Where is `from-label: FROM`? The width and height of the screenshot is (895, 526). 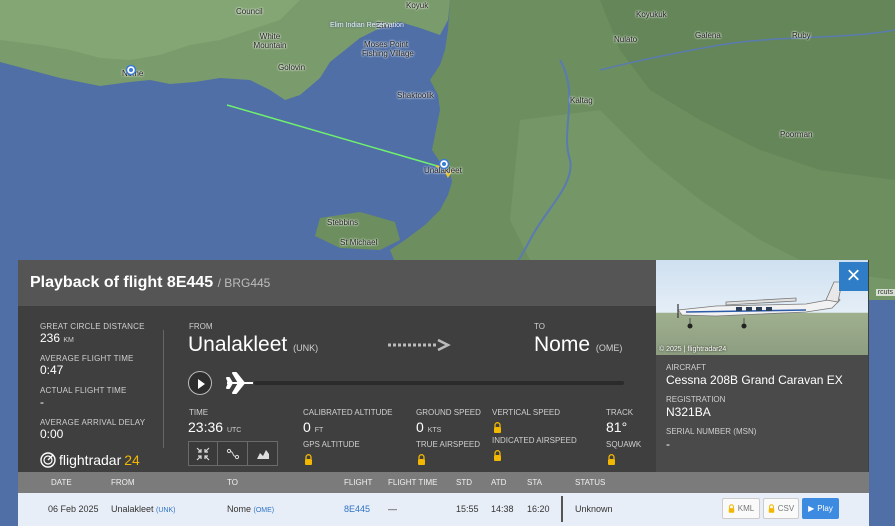
from-label: FROM is located at coordinates (201, 326).